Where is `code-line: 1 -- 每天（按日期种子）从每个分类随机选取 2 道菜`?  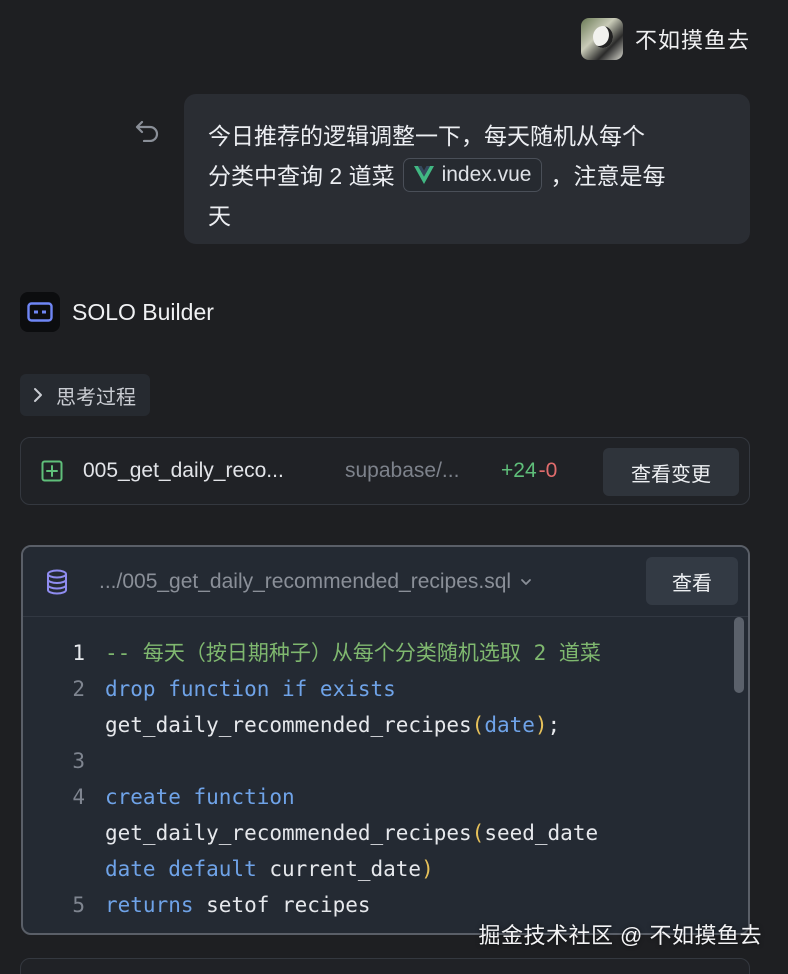
code-line: 1 -- 每天（按日期种子）从每个分类随机选取 2 道菜 is located at coordinates (385, 653).